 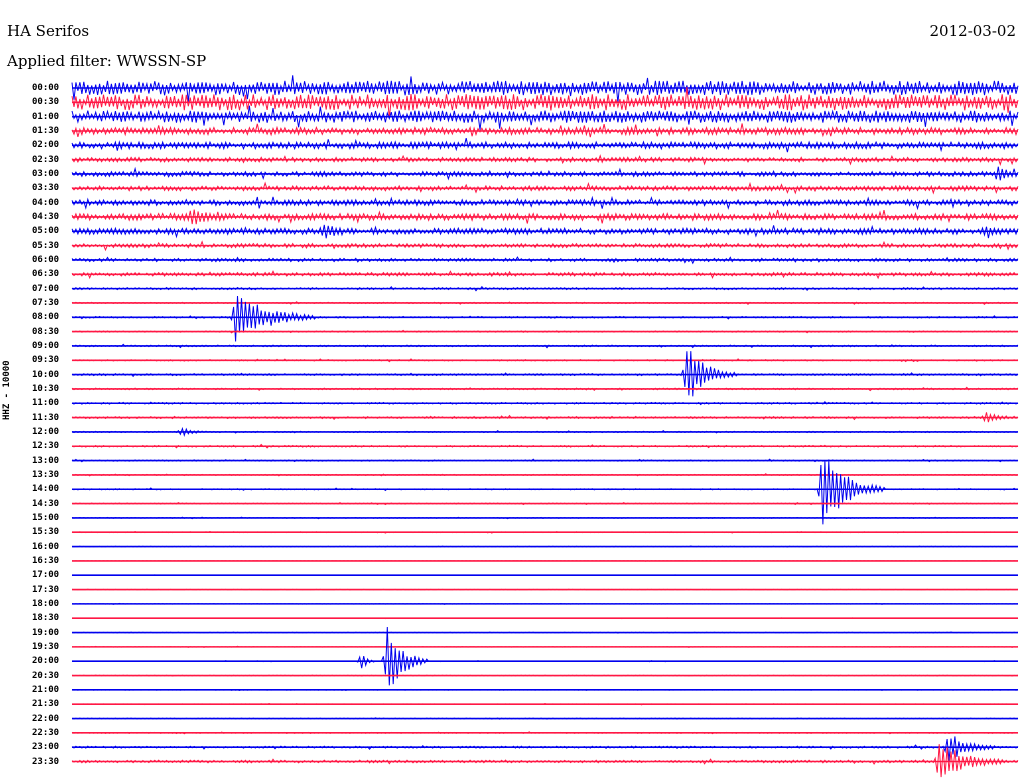 I want to click on trace-2000, so click(x=545, y=656).